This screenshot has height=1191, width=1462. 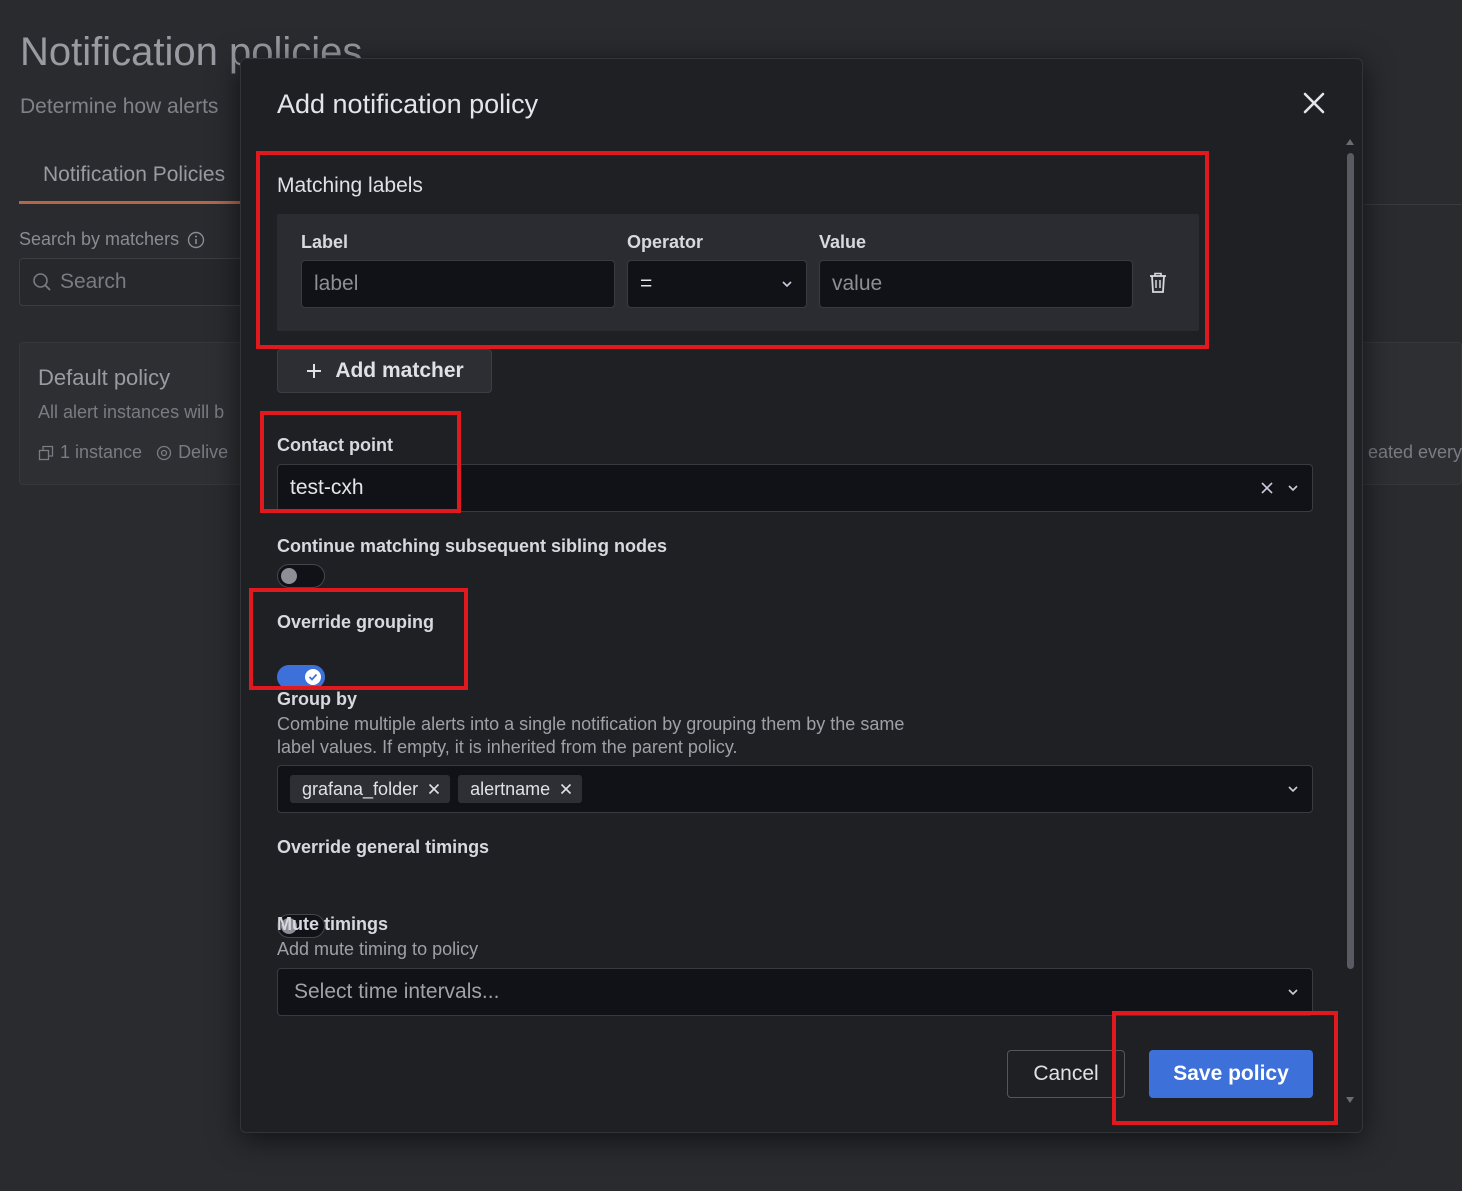 I want to click on search-placeholder: Search, so click(x=93, y=281).